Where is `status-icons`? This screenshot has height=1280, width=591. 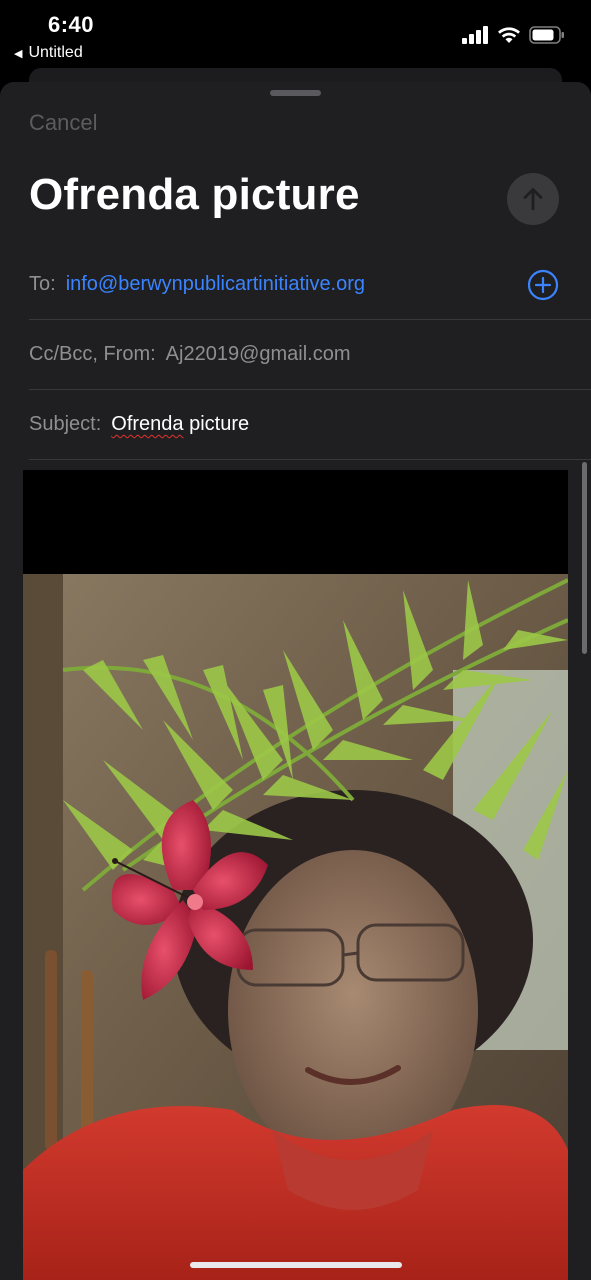
status-icons is located at coordinates (513, 35).